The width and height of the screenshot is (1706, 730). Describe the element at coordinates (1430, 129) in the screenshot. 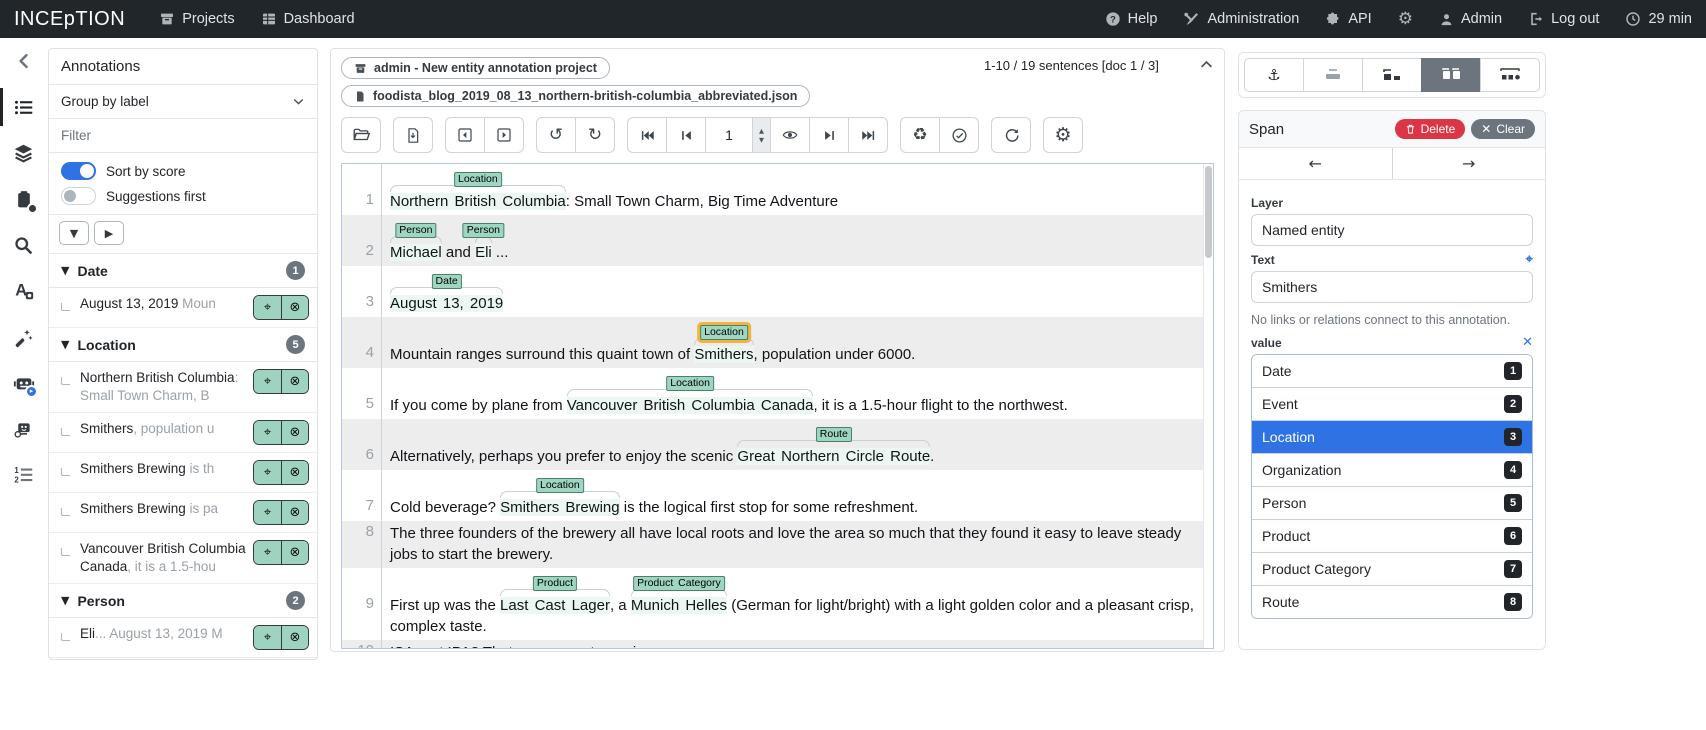

I see `delete-annotation-button: Delete` at that location.